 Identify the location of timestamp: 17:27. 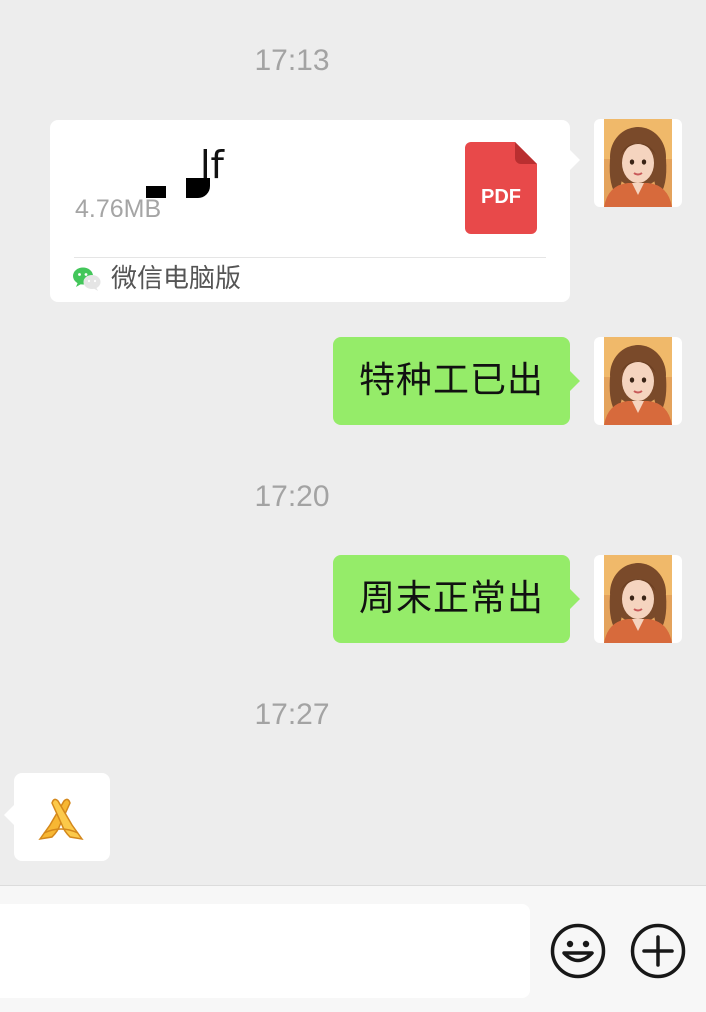
(292, 714).